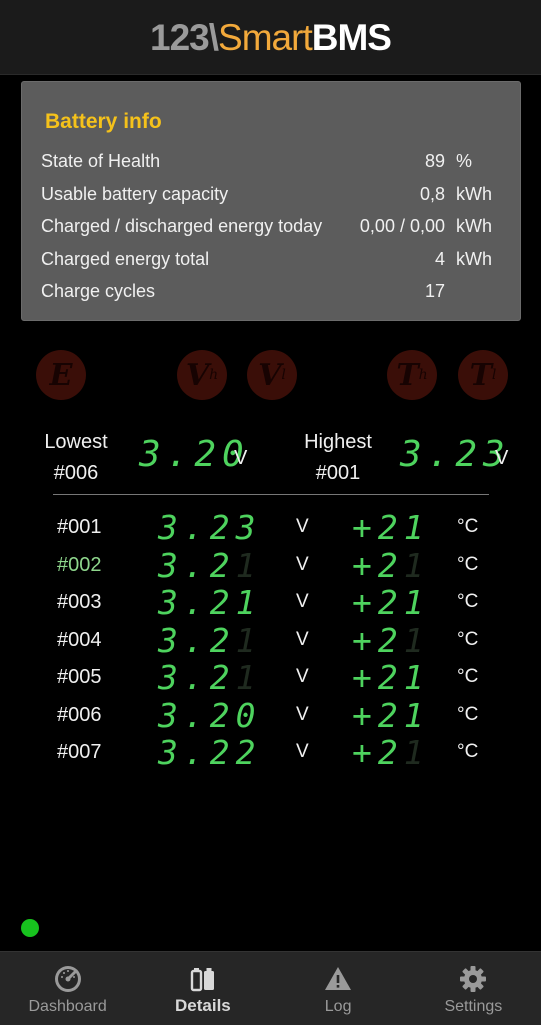 This screenshot has height=1025, width=541. I want to click on nav-label: Log, so click(338, 1006).